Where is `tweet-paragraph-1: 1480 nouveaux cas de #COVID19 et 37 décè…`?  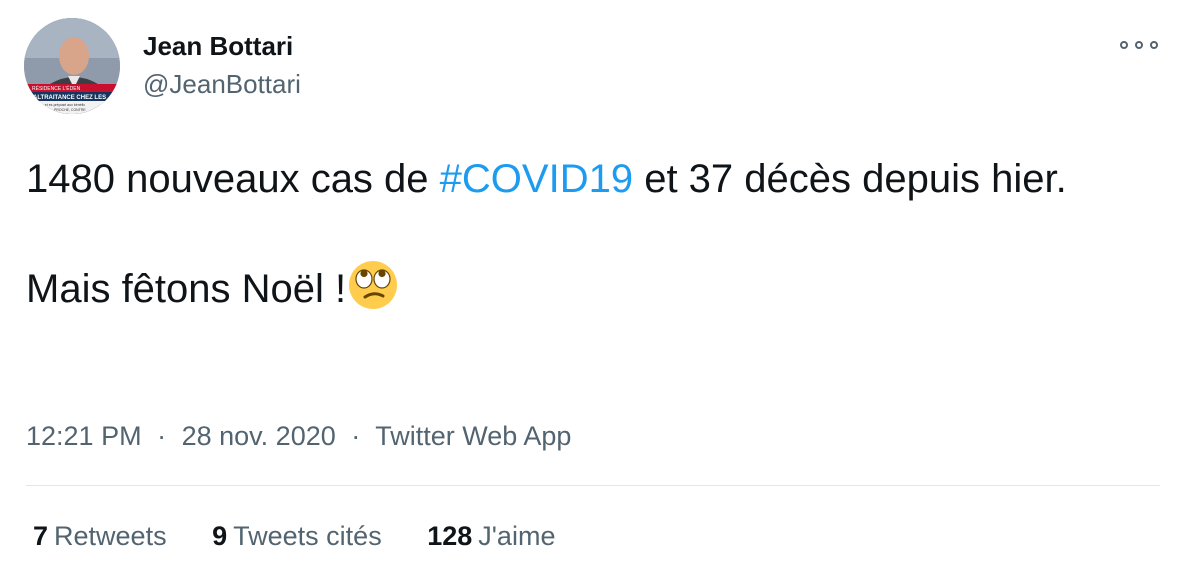 tweet-paragraph-1: 1480 nouveaux cas de #COVID19 et 37 décè… is located at coordinates (596, 179).